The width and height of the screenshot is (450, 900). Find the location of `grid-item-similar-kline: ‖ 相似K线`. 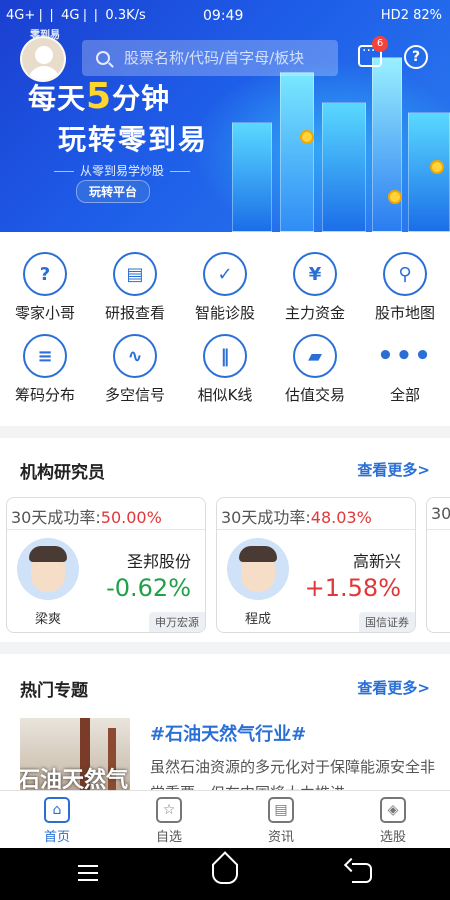

grid-item-similar-kline: ‖ 相似K线 is located at coordinates (225, 369).